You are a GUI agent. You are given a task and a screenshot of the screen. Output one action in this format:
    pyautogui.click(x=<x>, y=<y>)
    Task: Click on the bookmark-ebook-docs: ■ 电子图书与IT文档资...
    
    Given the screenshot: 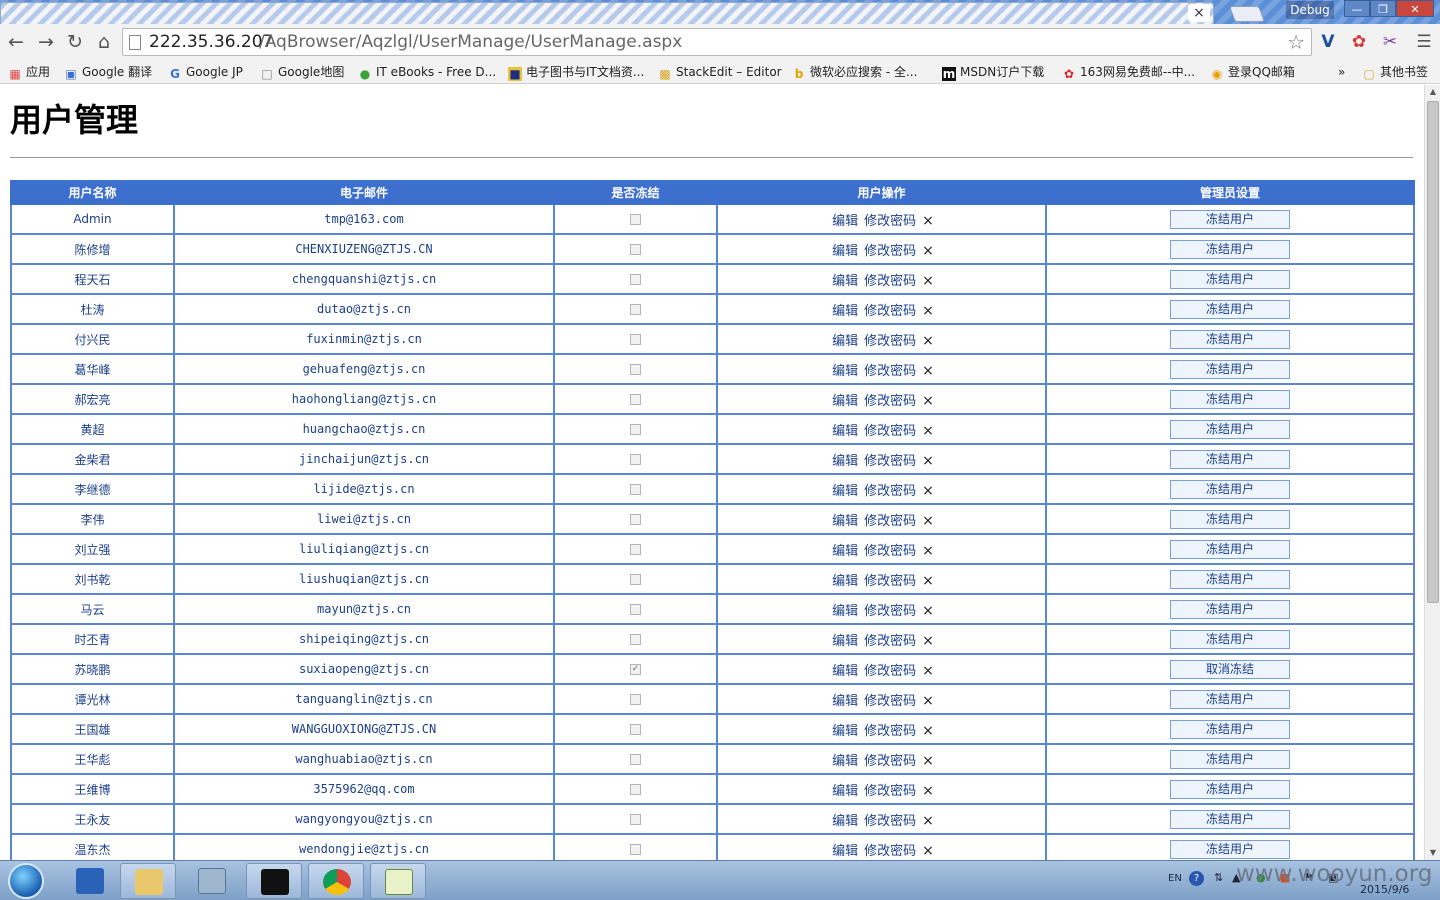 What is the action you would take?
    pyautogui.click(x=576, y=72)
    